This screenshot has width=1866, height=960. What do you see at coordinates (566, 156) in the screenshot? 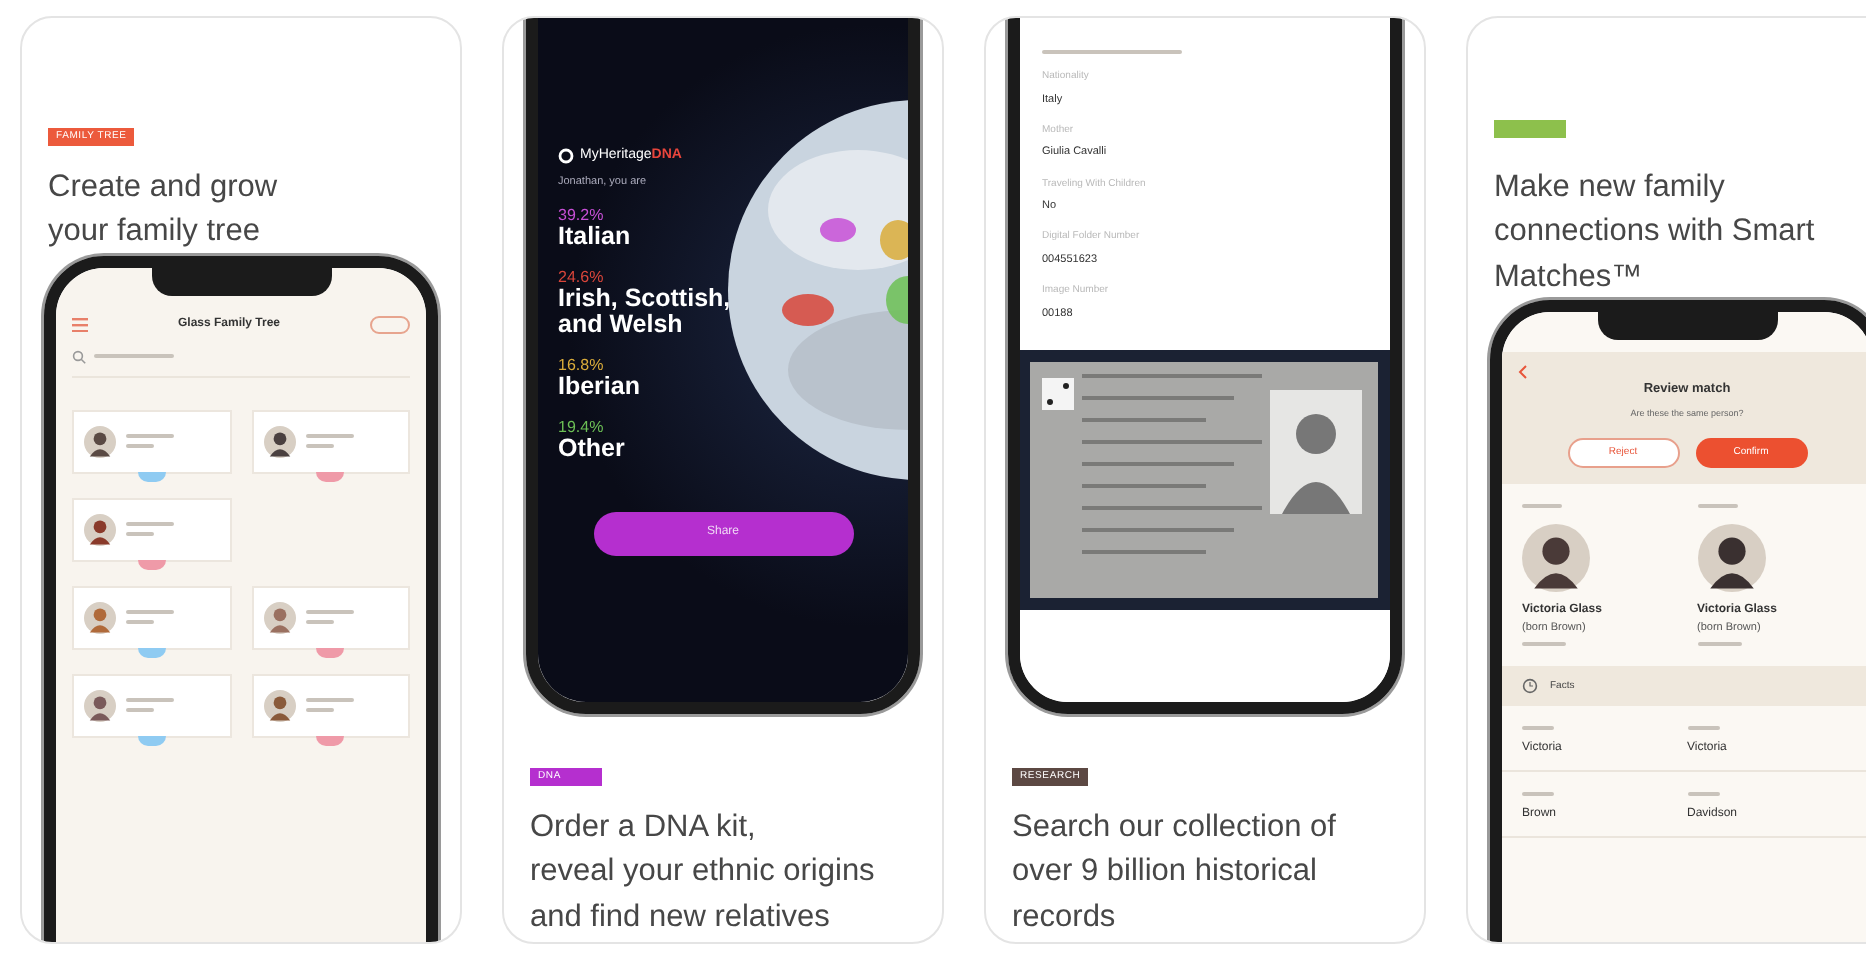
I see `logo-icon` at bounding box center [566, 156].